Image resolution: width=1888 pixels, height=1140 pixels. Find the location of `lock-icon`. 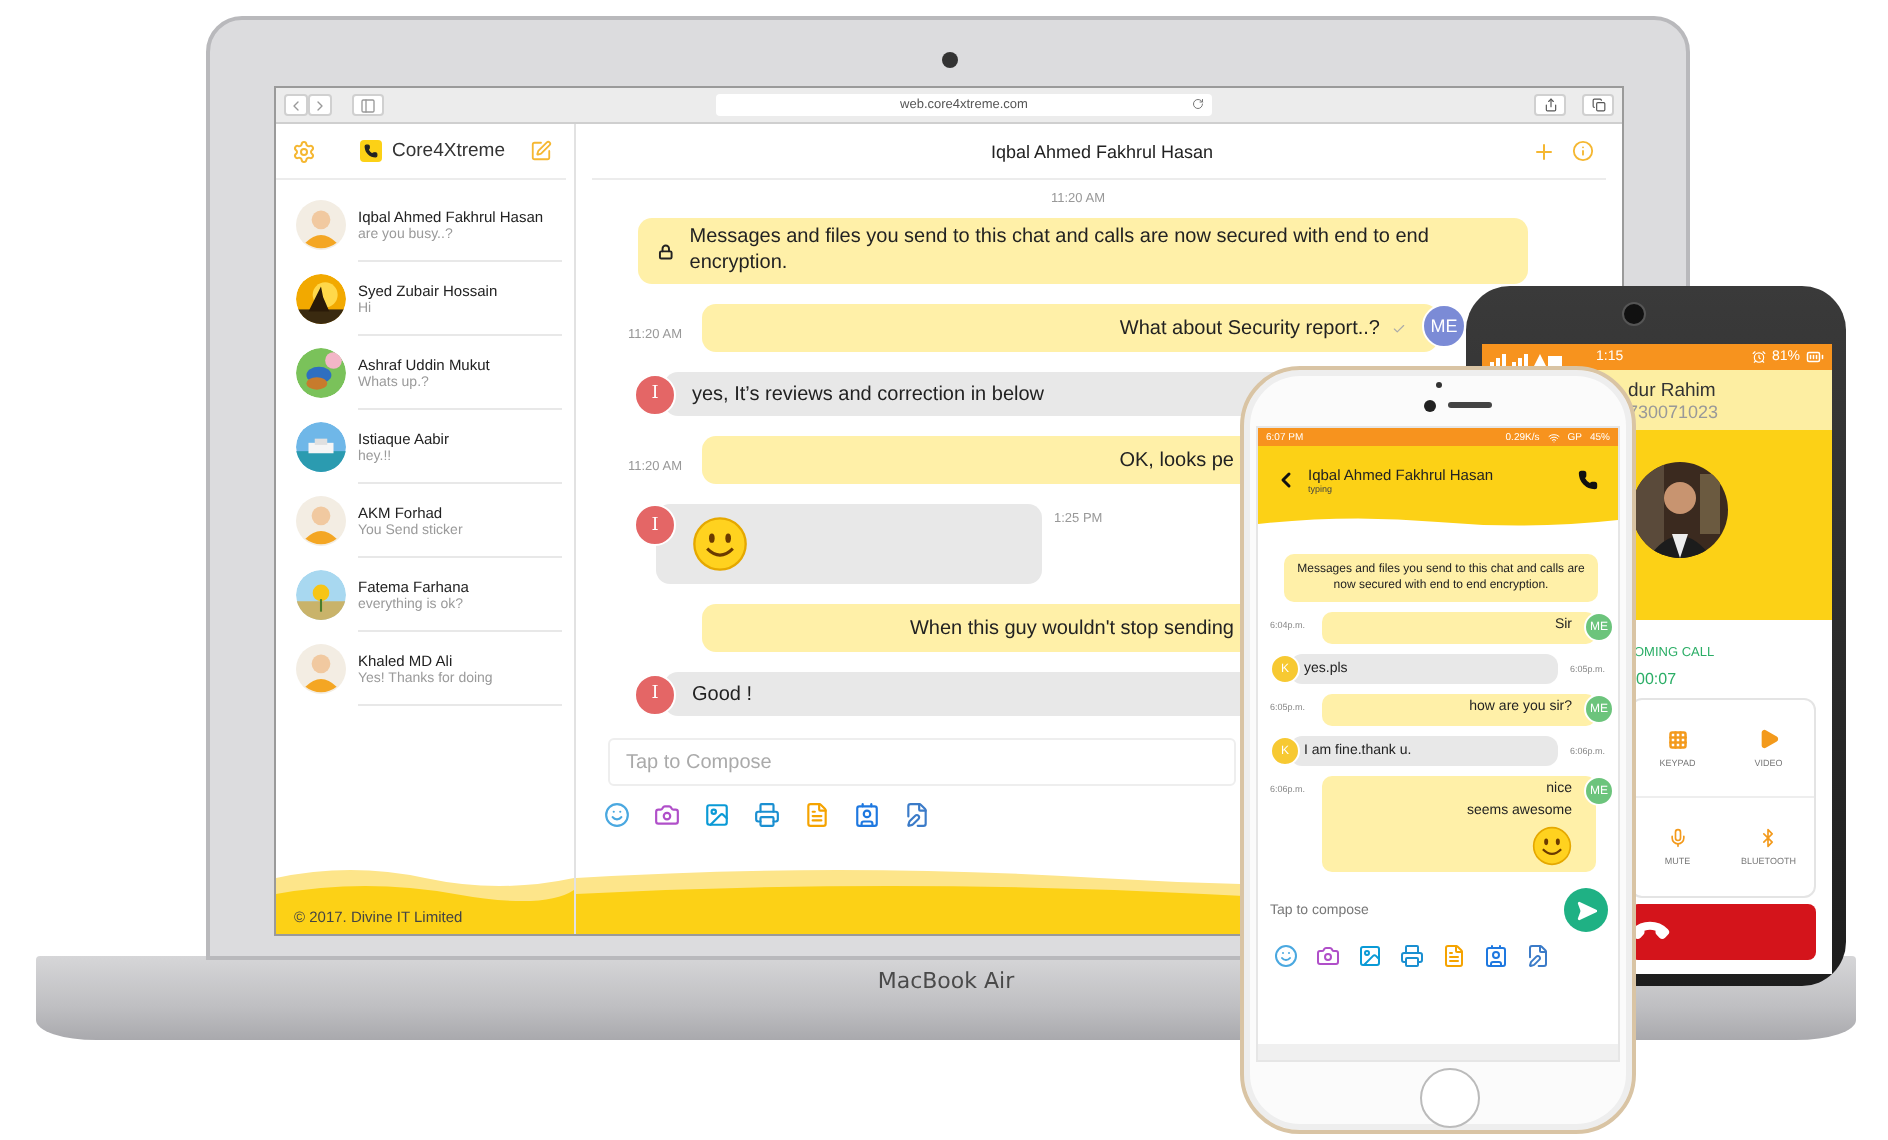

lock-icon is located at coordinates (666, 251).